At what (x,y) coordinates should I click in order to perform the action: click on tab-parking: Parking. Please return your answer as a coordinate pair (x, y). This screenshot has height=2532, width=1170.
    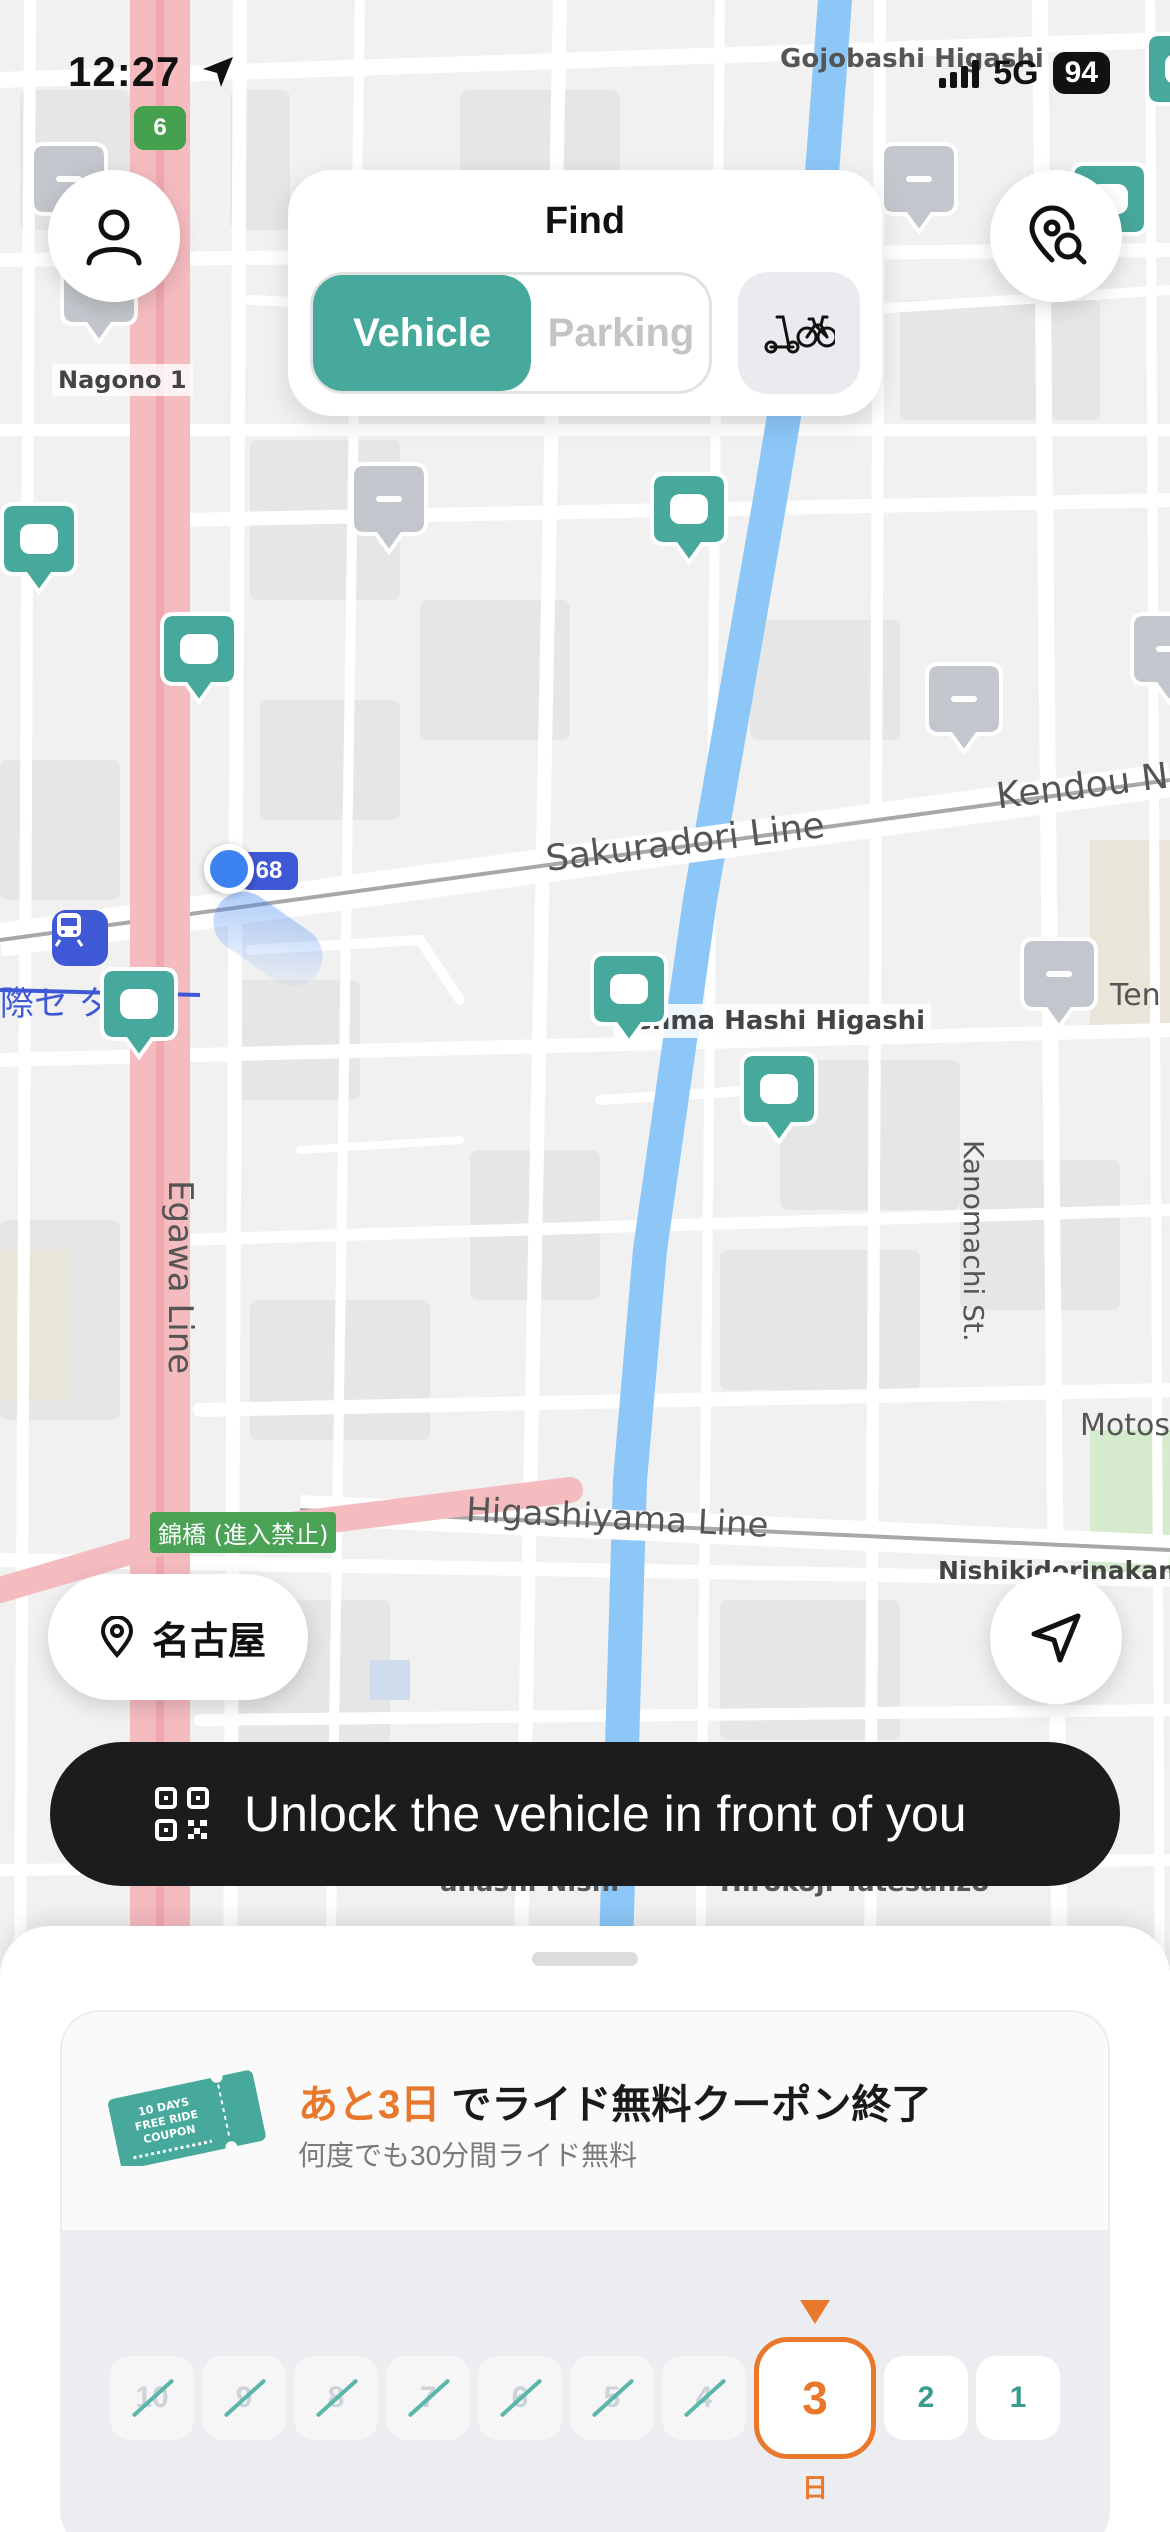
    Looking at the image, I should click on (621, 333).